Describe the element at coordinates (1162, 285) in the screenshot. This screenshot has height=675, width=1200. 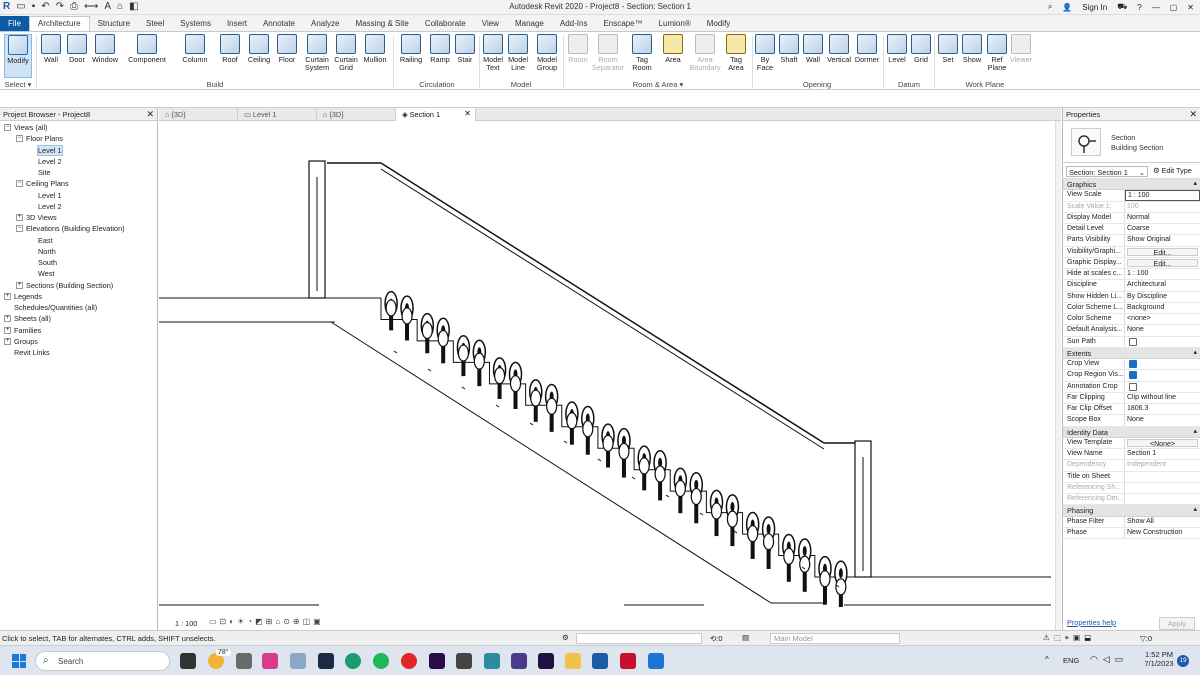
I see `property-value: Architectural` at that location.